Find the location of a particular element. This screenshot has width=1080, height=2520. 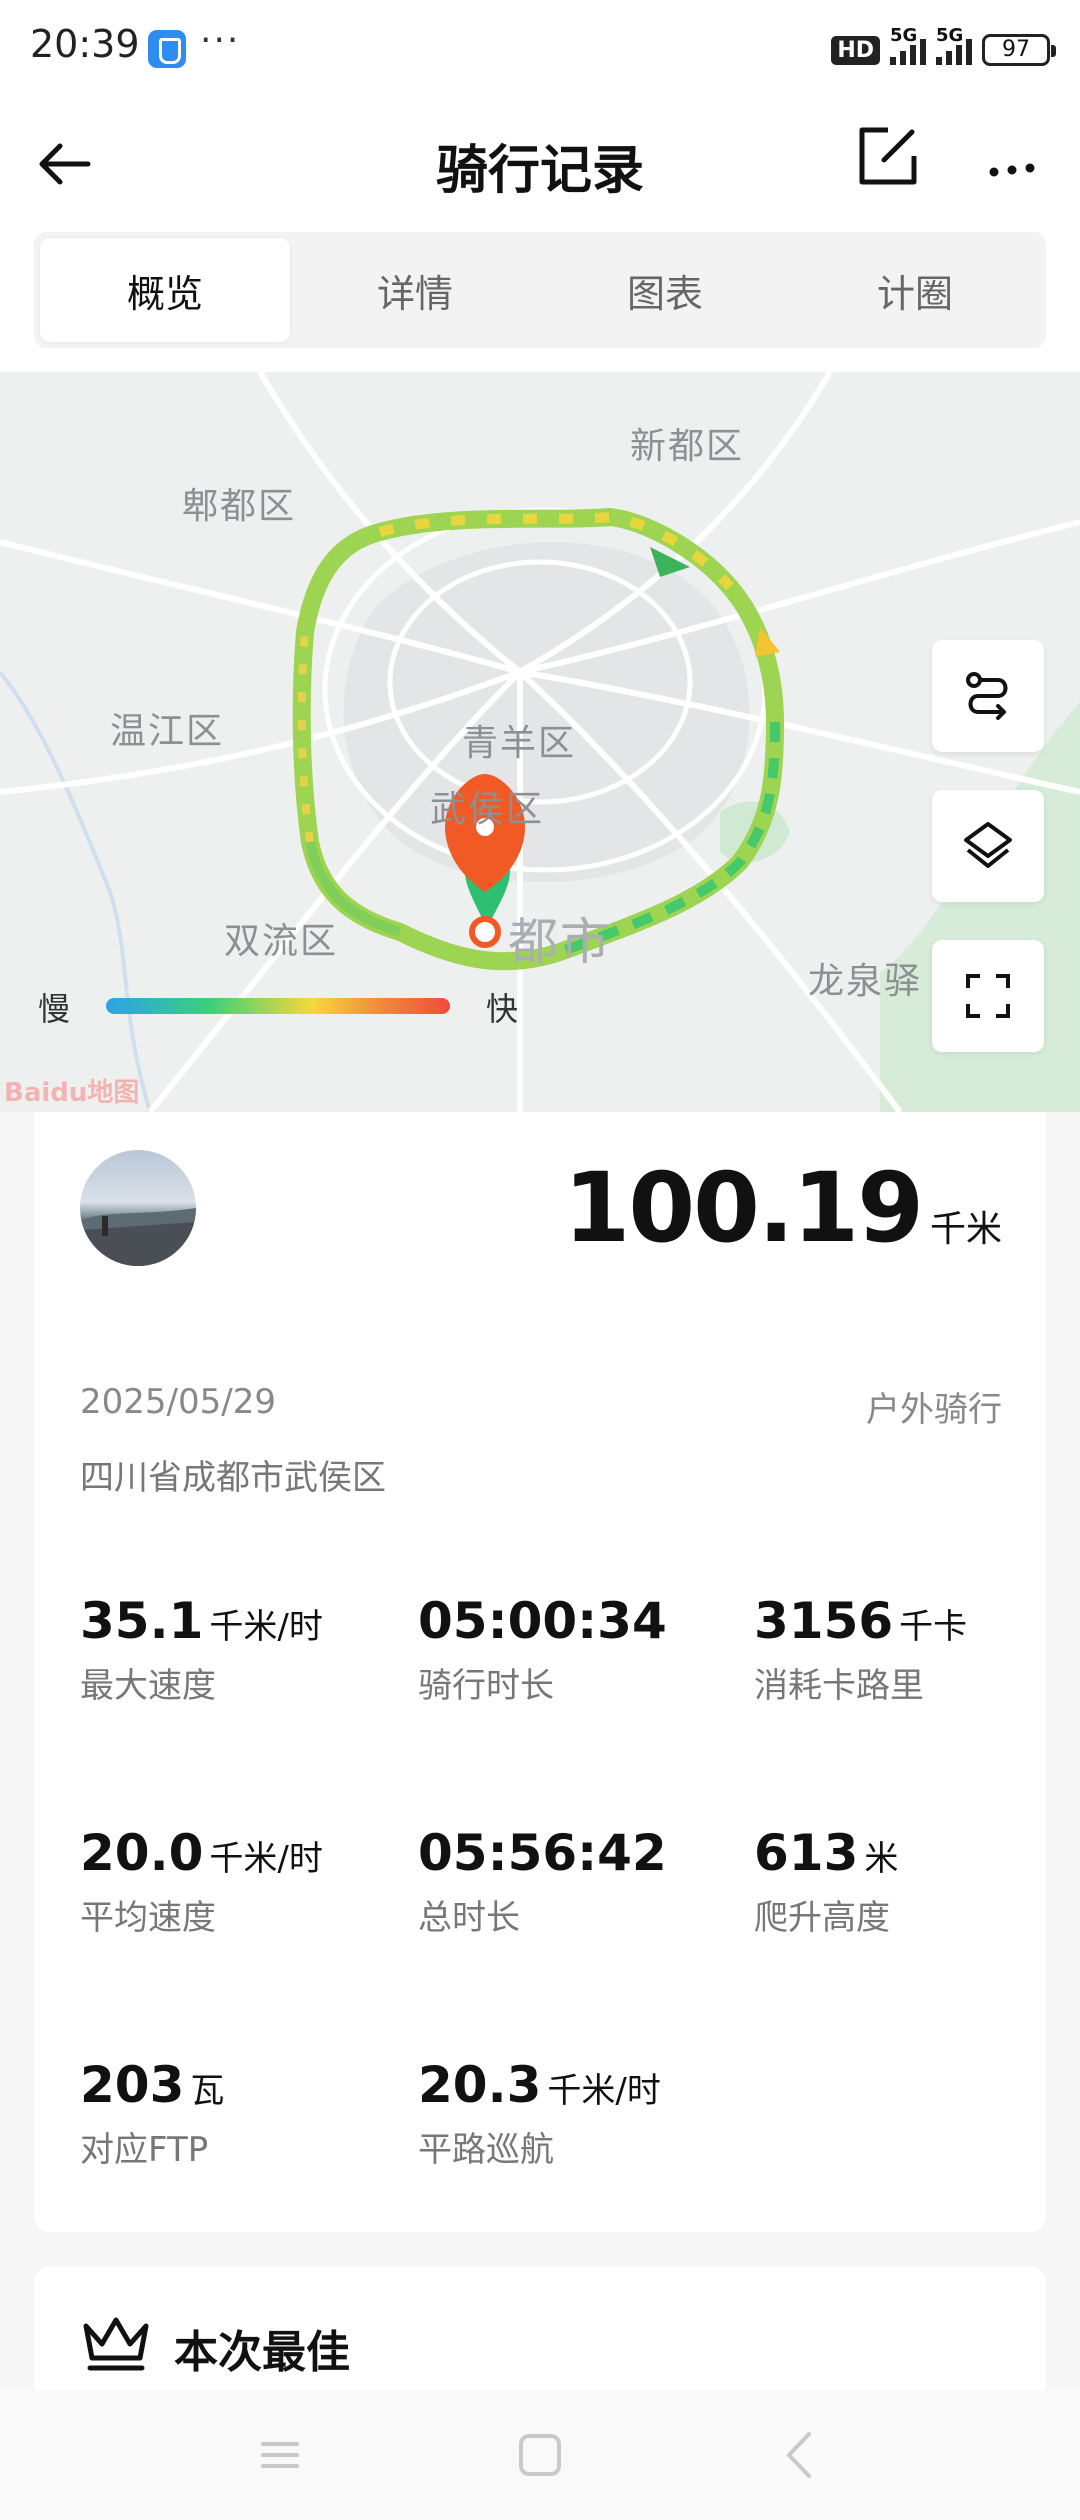

stat-value: 203 is located at coordinates (132, 2085).